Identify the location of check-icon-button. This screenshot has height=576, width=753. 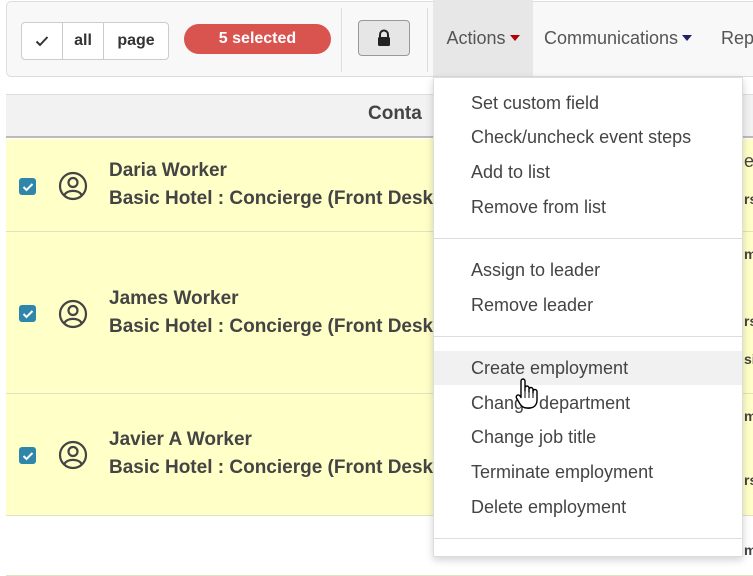
(42, 41).